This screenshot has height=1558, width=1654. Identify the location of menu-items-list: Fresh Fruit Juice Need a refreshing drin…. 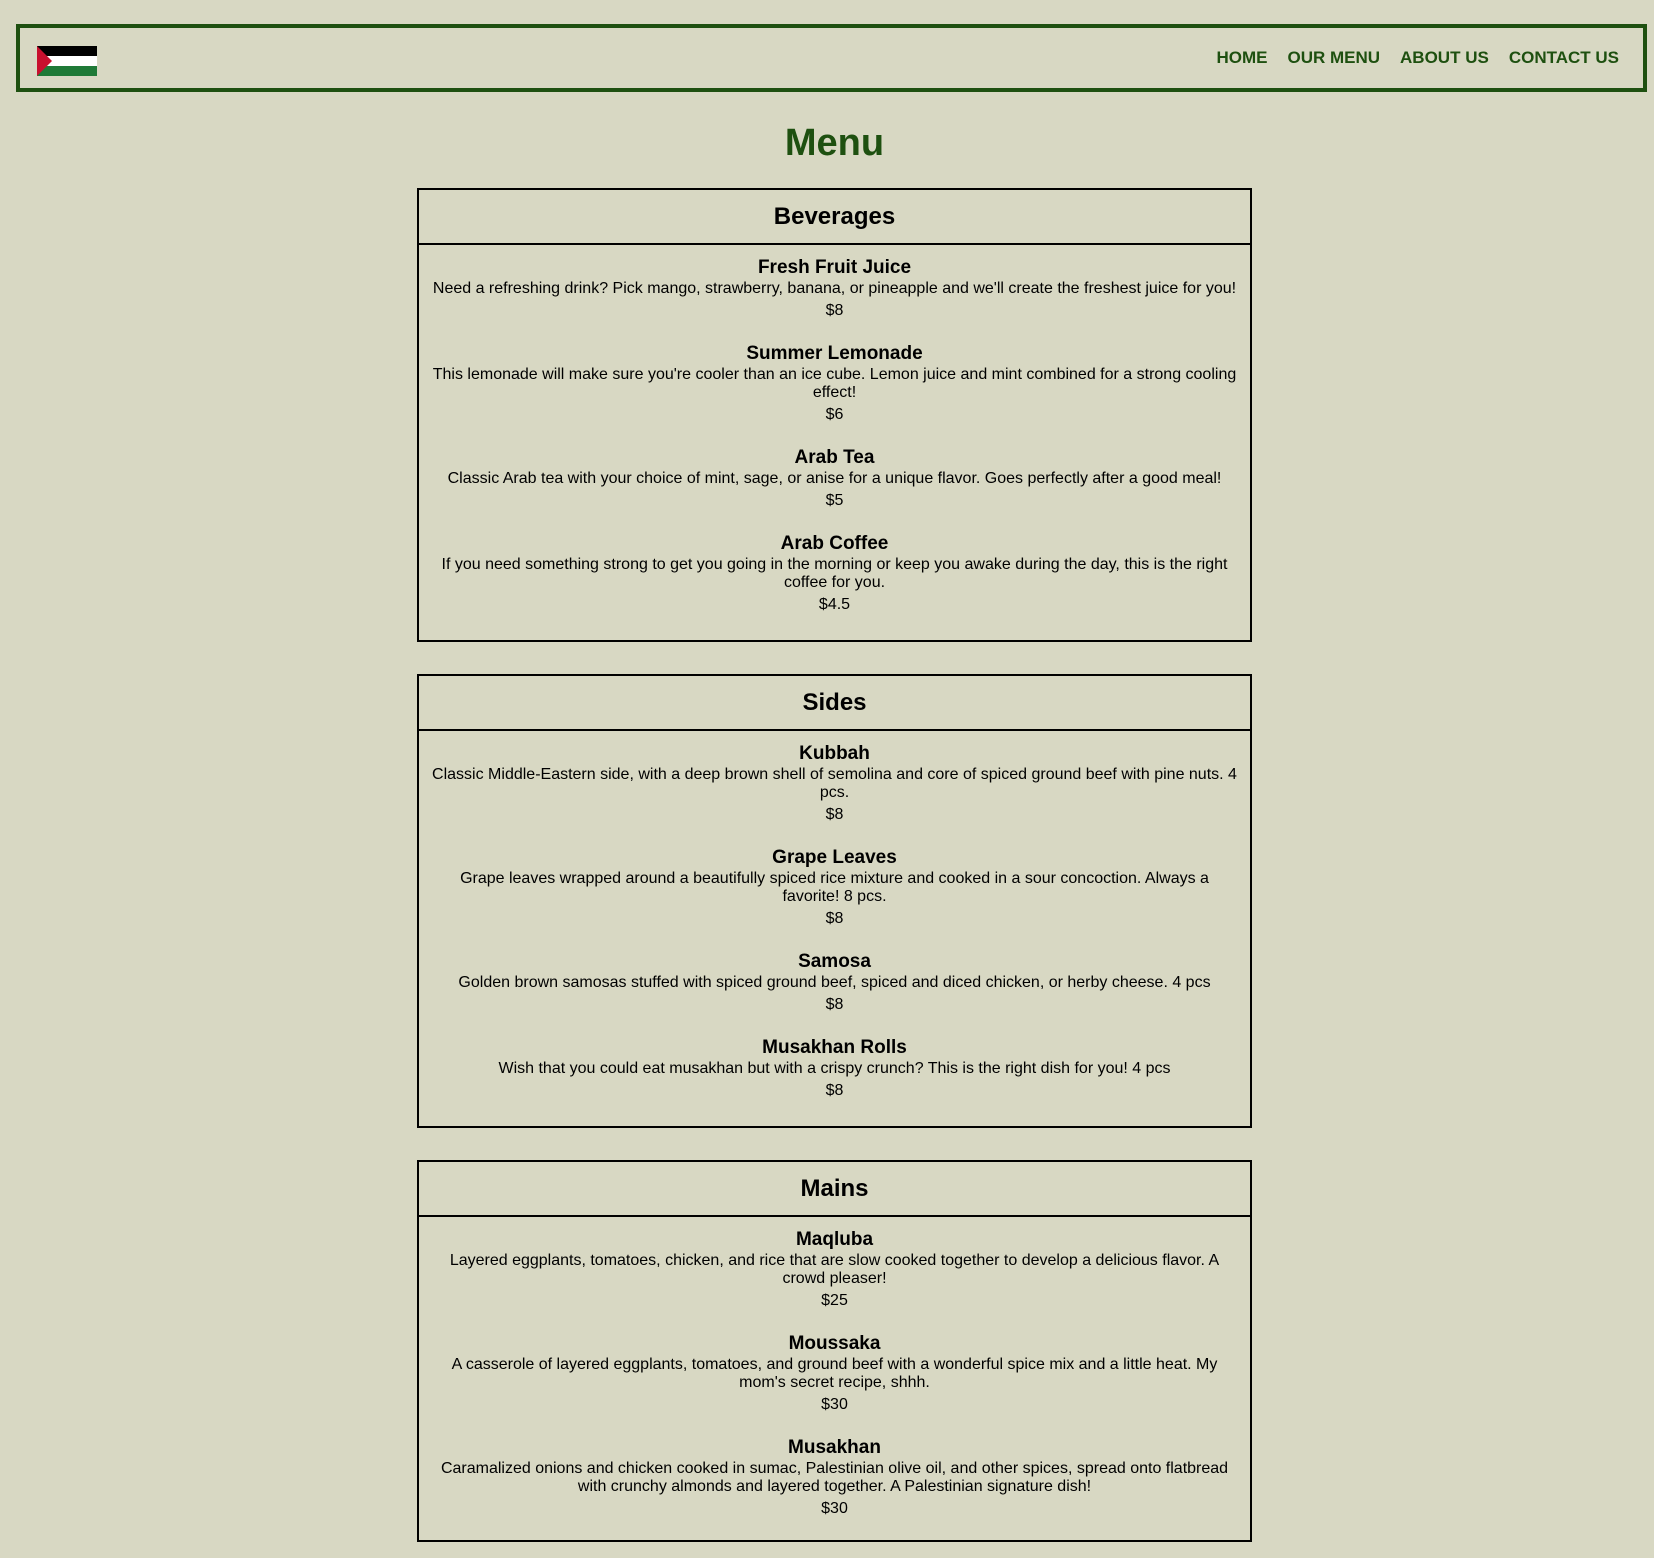
(834, 429).